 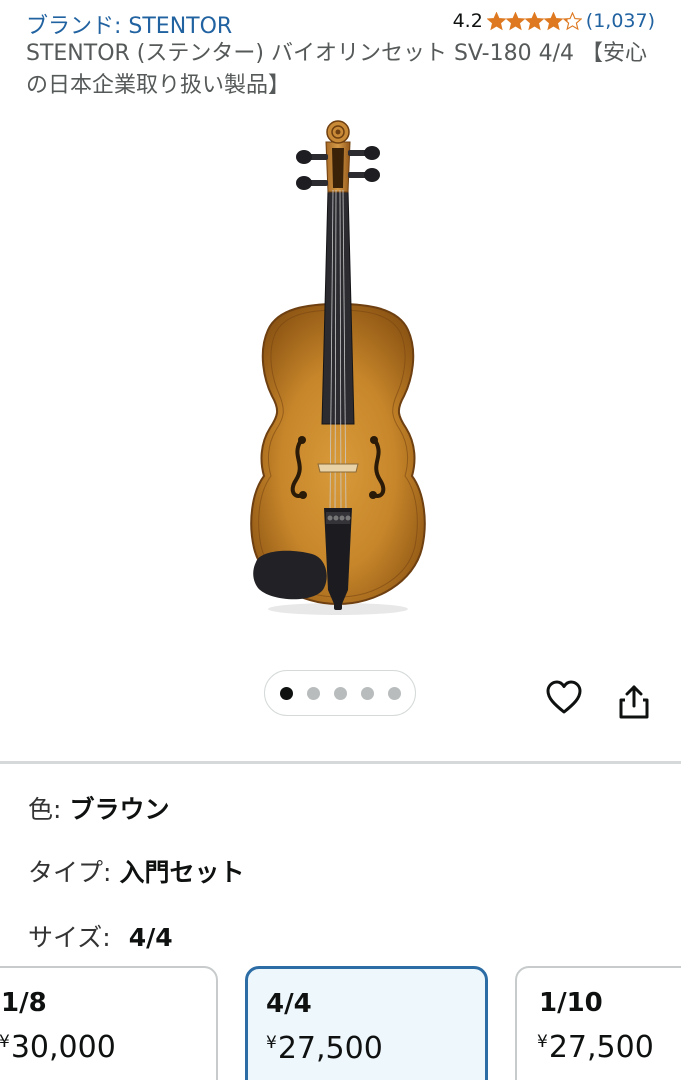 I want to click on variation-type: タイプ: 入門セット, so click(x=136, y=871).